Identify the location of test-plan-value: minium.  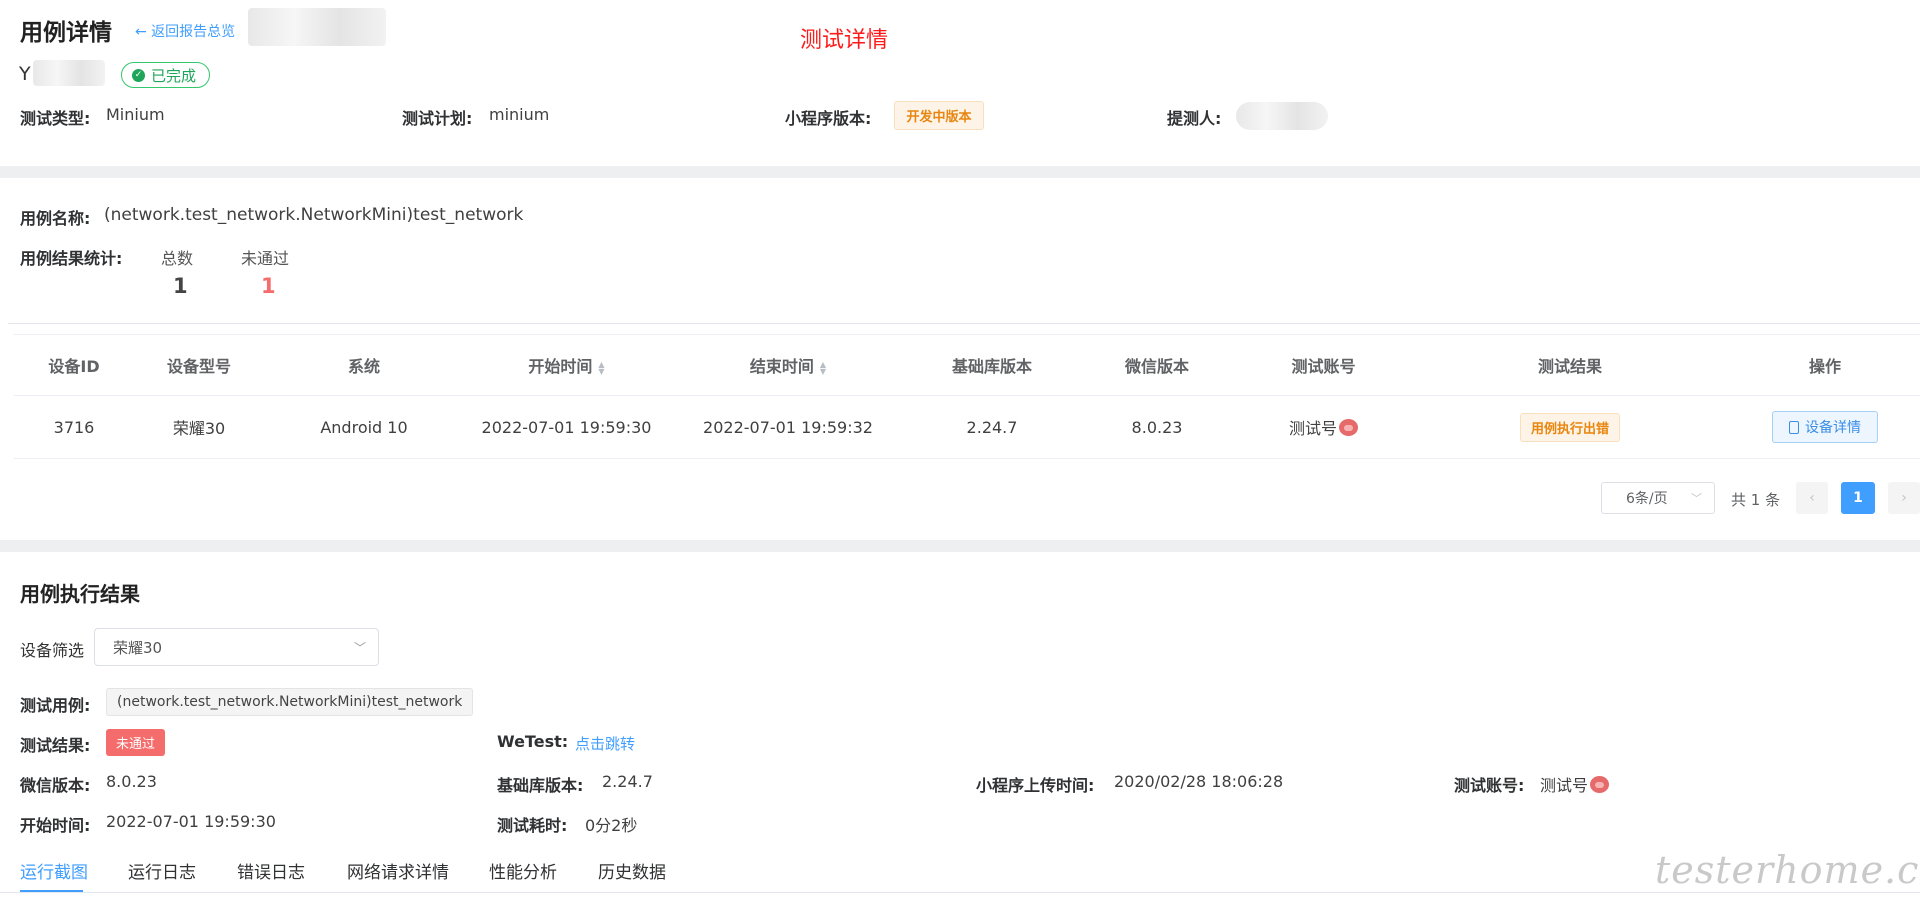
(519, 114).